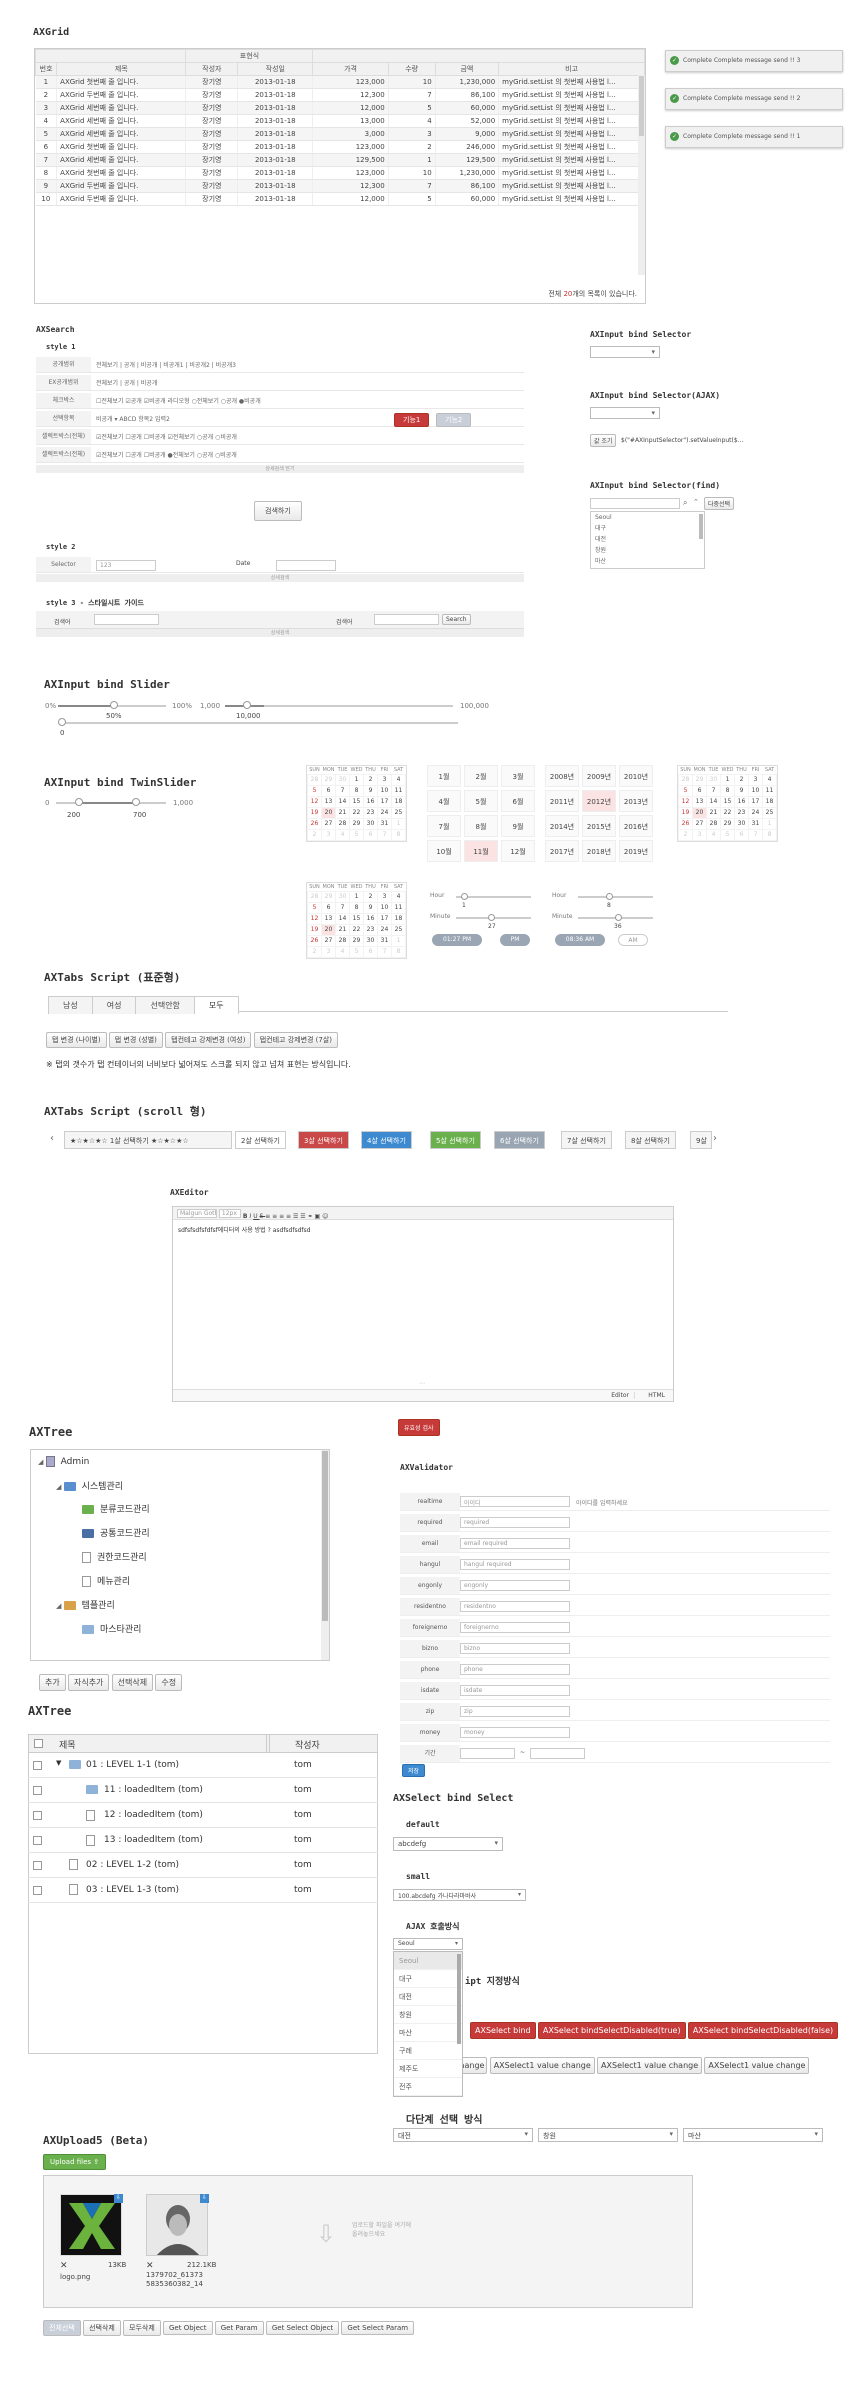 Image resolution: width=850 pixels, height=2400 pixels. What do you see at coordinates (314, 812) in the screenshot?
I see `calendar-day: 19` at bounding box center [314, 812].